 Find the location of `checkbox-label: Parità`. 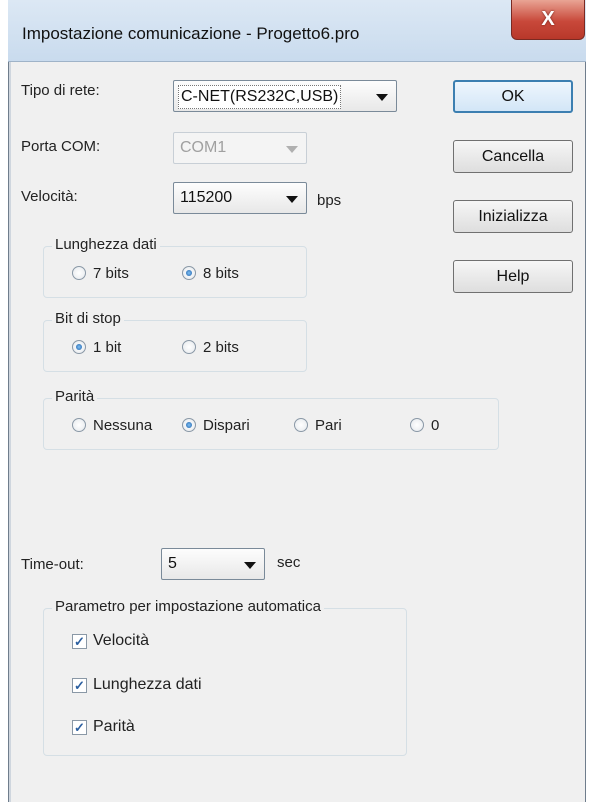

checkbox-label: Parità is located at coordinates (114, 726).